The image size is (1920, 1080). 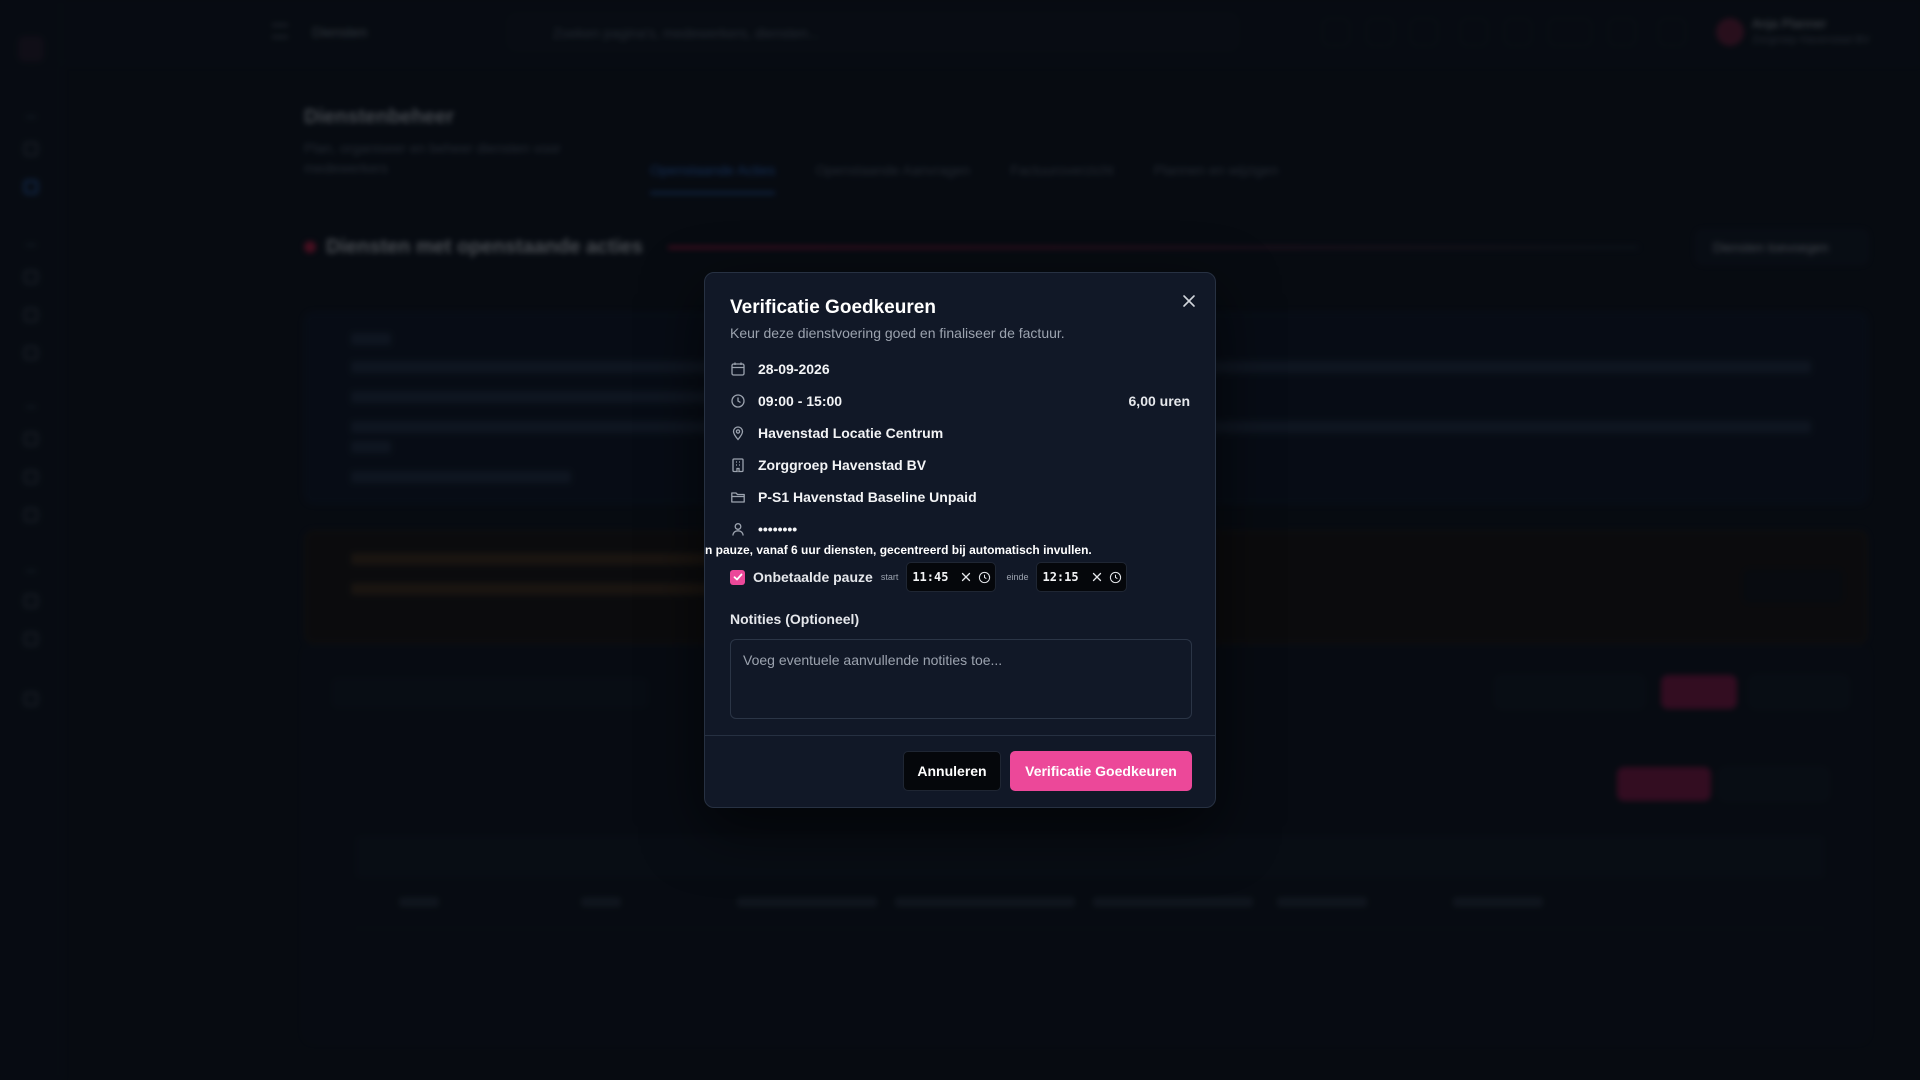 What do you see at coordinates (984, 577) in the screenshot?
I see `start-clock-icon` at bounding box center [984, 577].